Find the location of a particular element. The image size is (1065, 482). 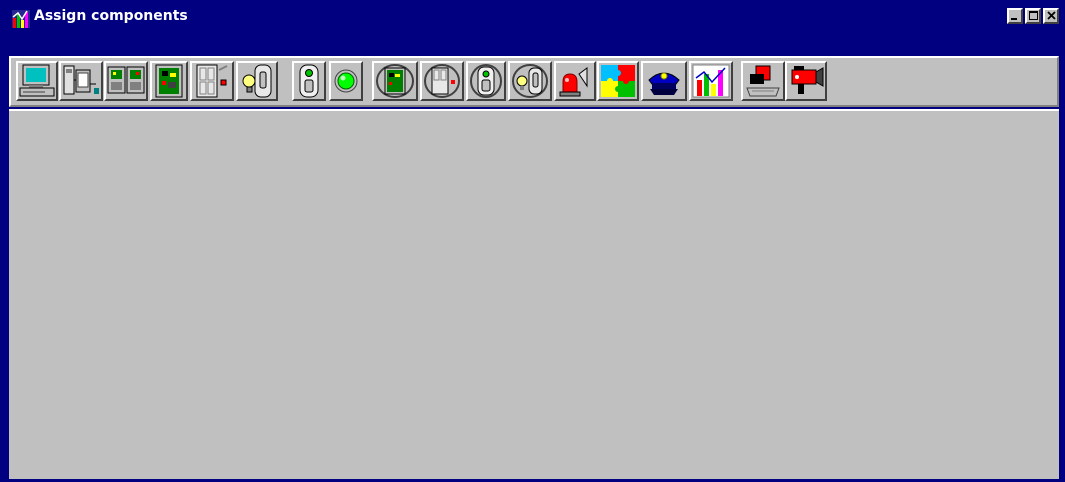

puzzle-zones-icon is located at coordinates (618, 81).